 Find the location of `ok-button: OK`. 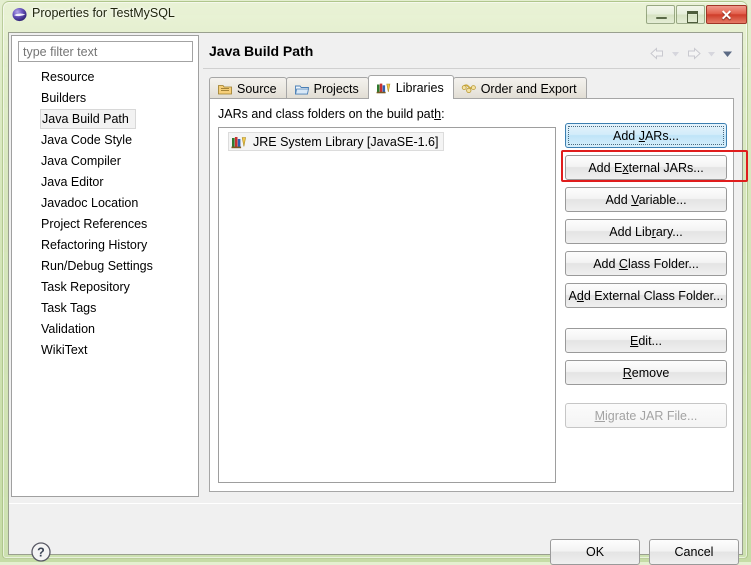

ok-button: OK is located at coordinates (595, 552).